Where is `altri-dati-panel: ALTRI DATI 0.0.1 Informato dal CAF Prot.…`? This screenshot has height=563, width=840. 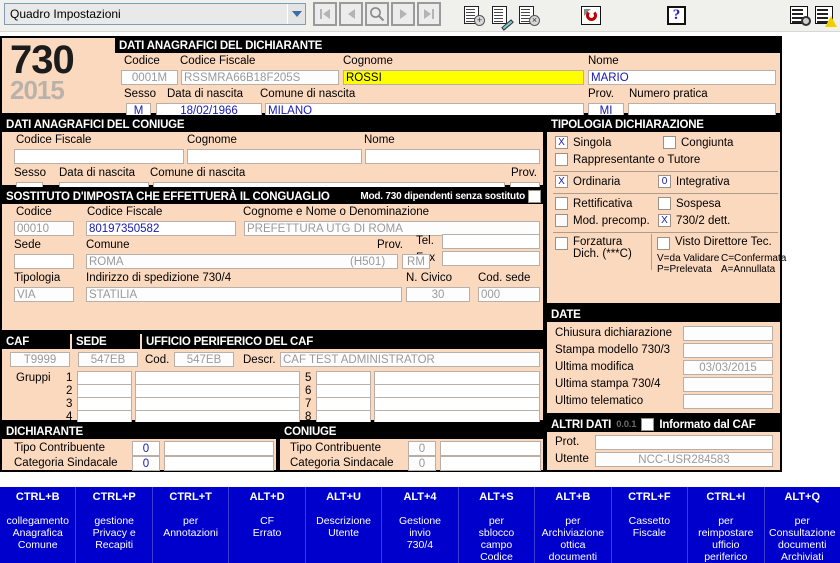
altri-dati-panel: ALTRI DATI 0.0.1 Informato dal CAF Prot.… is located at coordinates (663, 443).